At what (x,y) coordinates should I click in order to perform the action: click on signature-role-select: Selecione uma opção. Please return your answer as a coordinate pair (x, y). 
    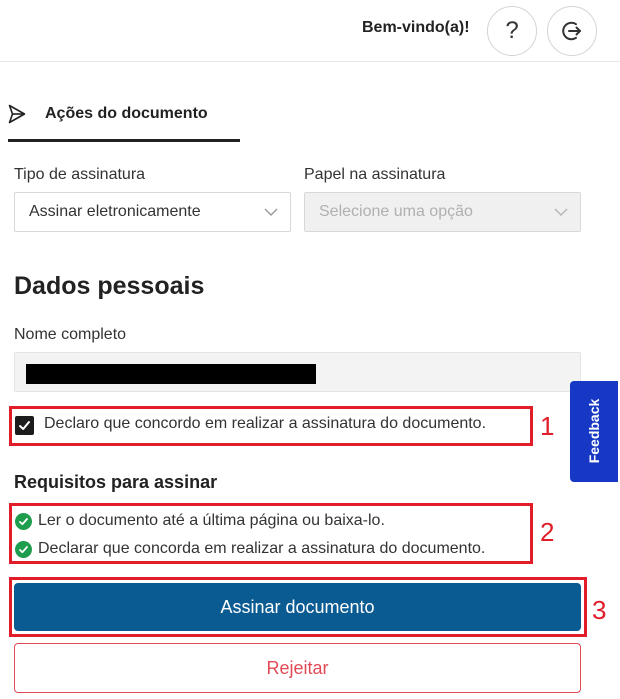
    Looking at the image, I should click on (442, 212).